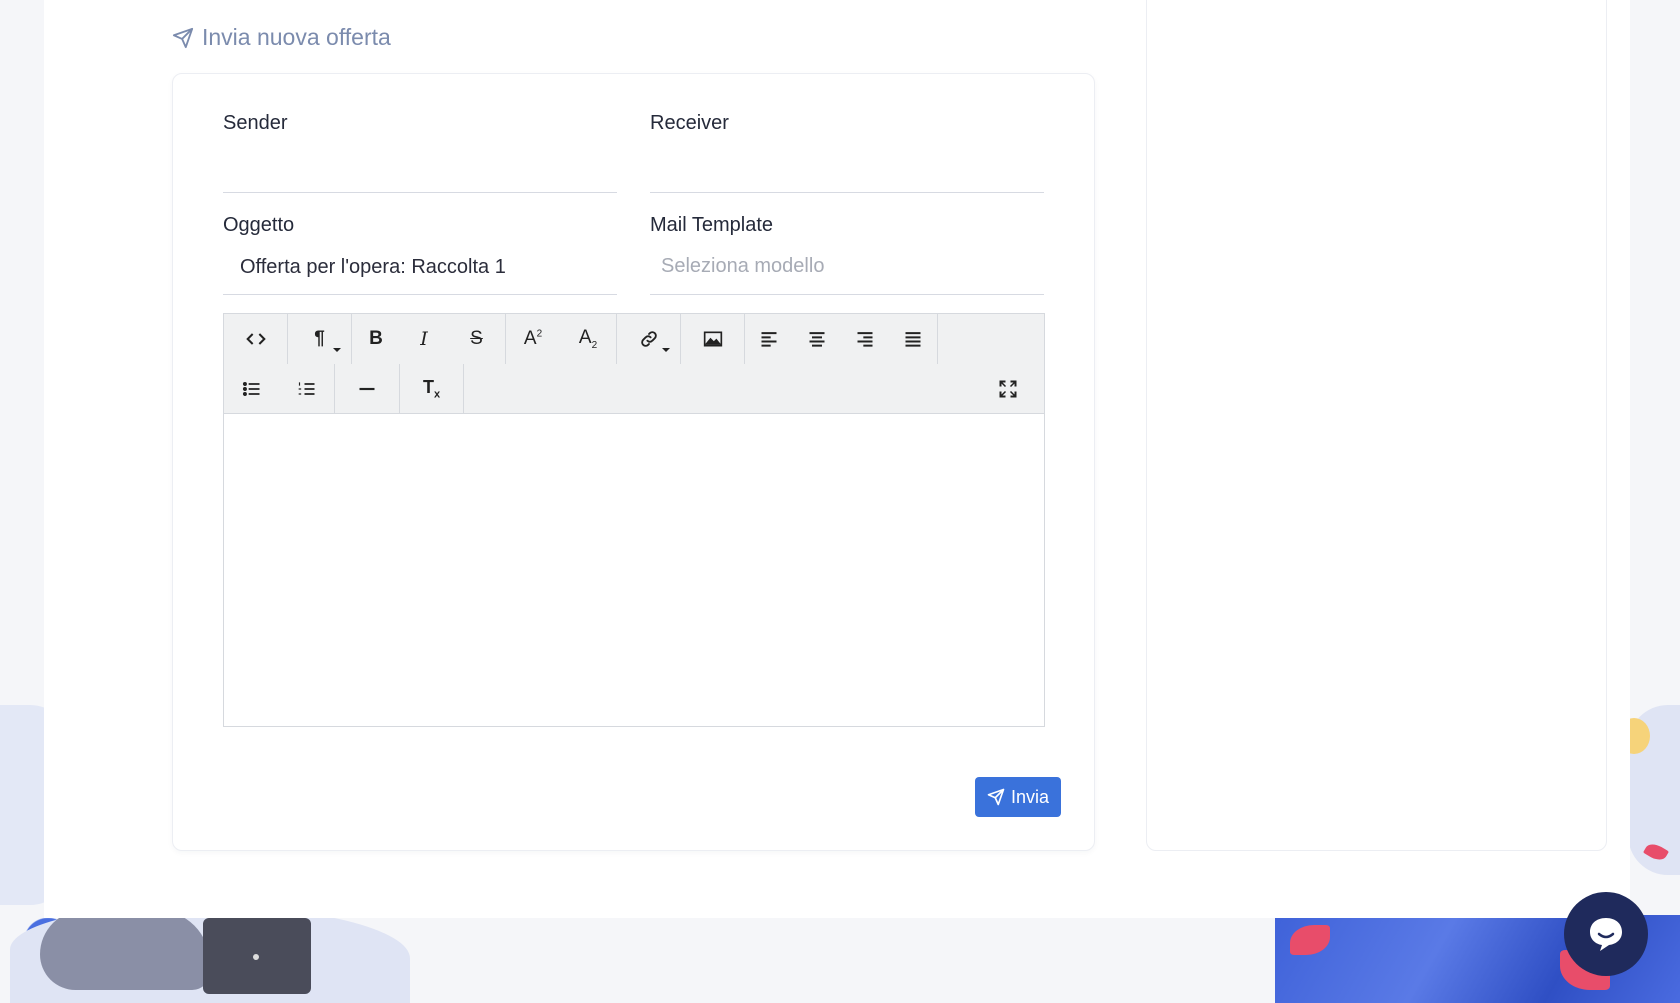 Image resolution: width=1680 pixels, height=1003 pixels. I want to click on align-right-button, so click(865, 339).